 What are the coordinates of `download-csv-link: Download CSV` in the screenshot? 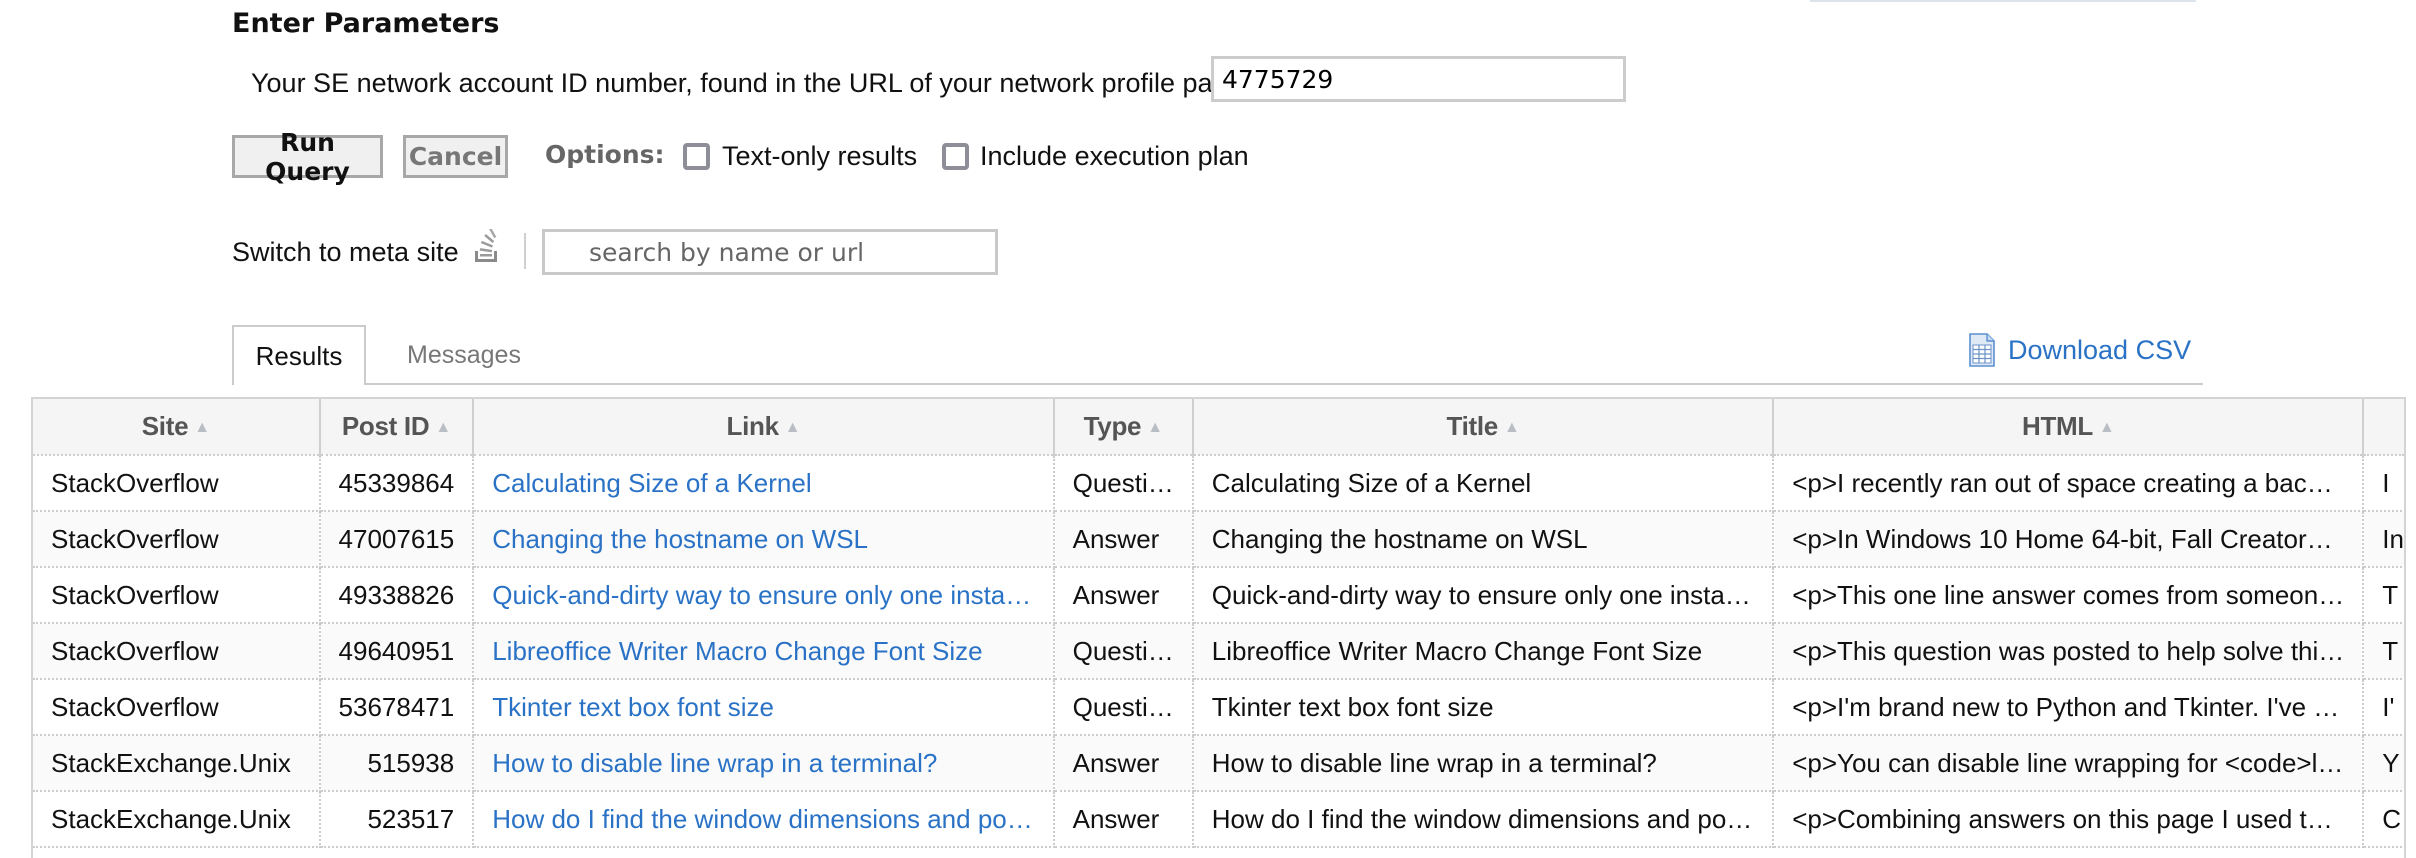 It's located at (2079, 350).